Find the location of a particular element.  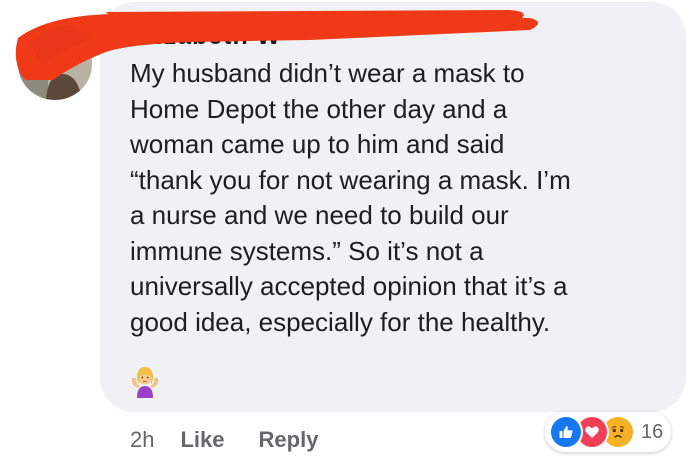

comment-text-line: a nurse and we need to build our is located at coordinates (319, 215).